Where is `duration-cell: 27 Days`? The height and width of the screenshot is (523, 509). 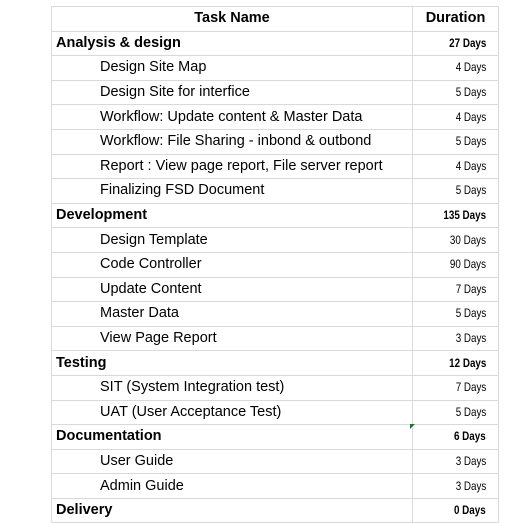 duration-cell: 27 Days is located at coordinates (455, 43).